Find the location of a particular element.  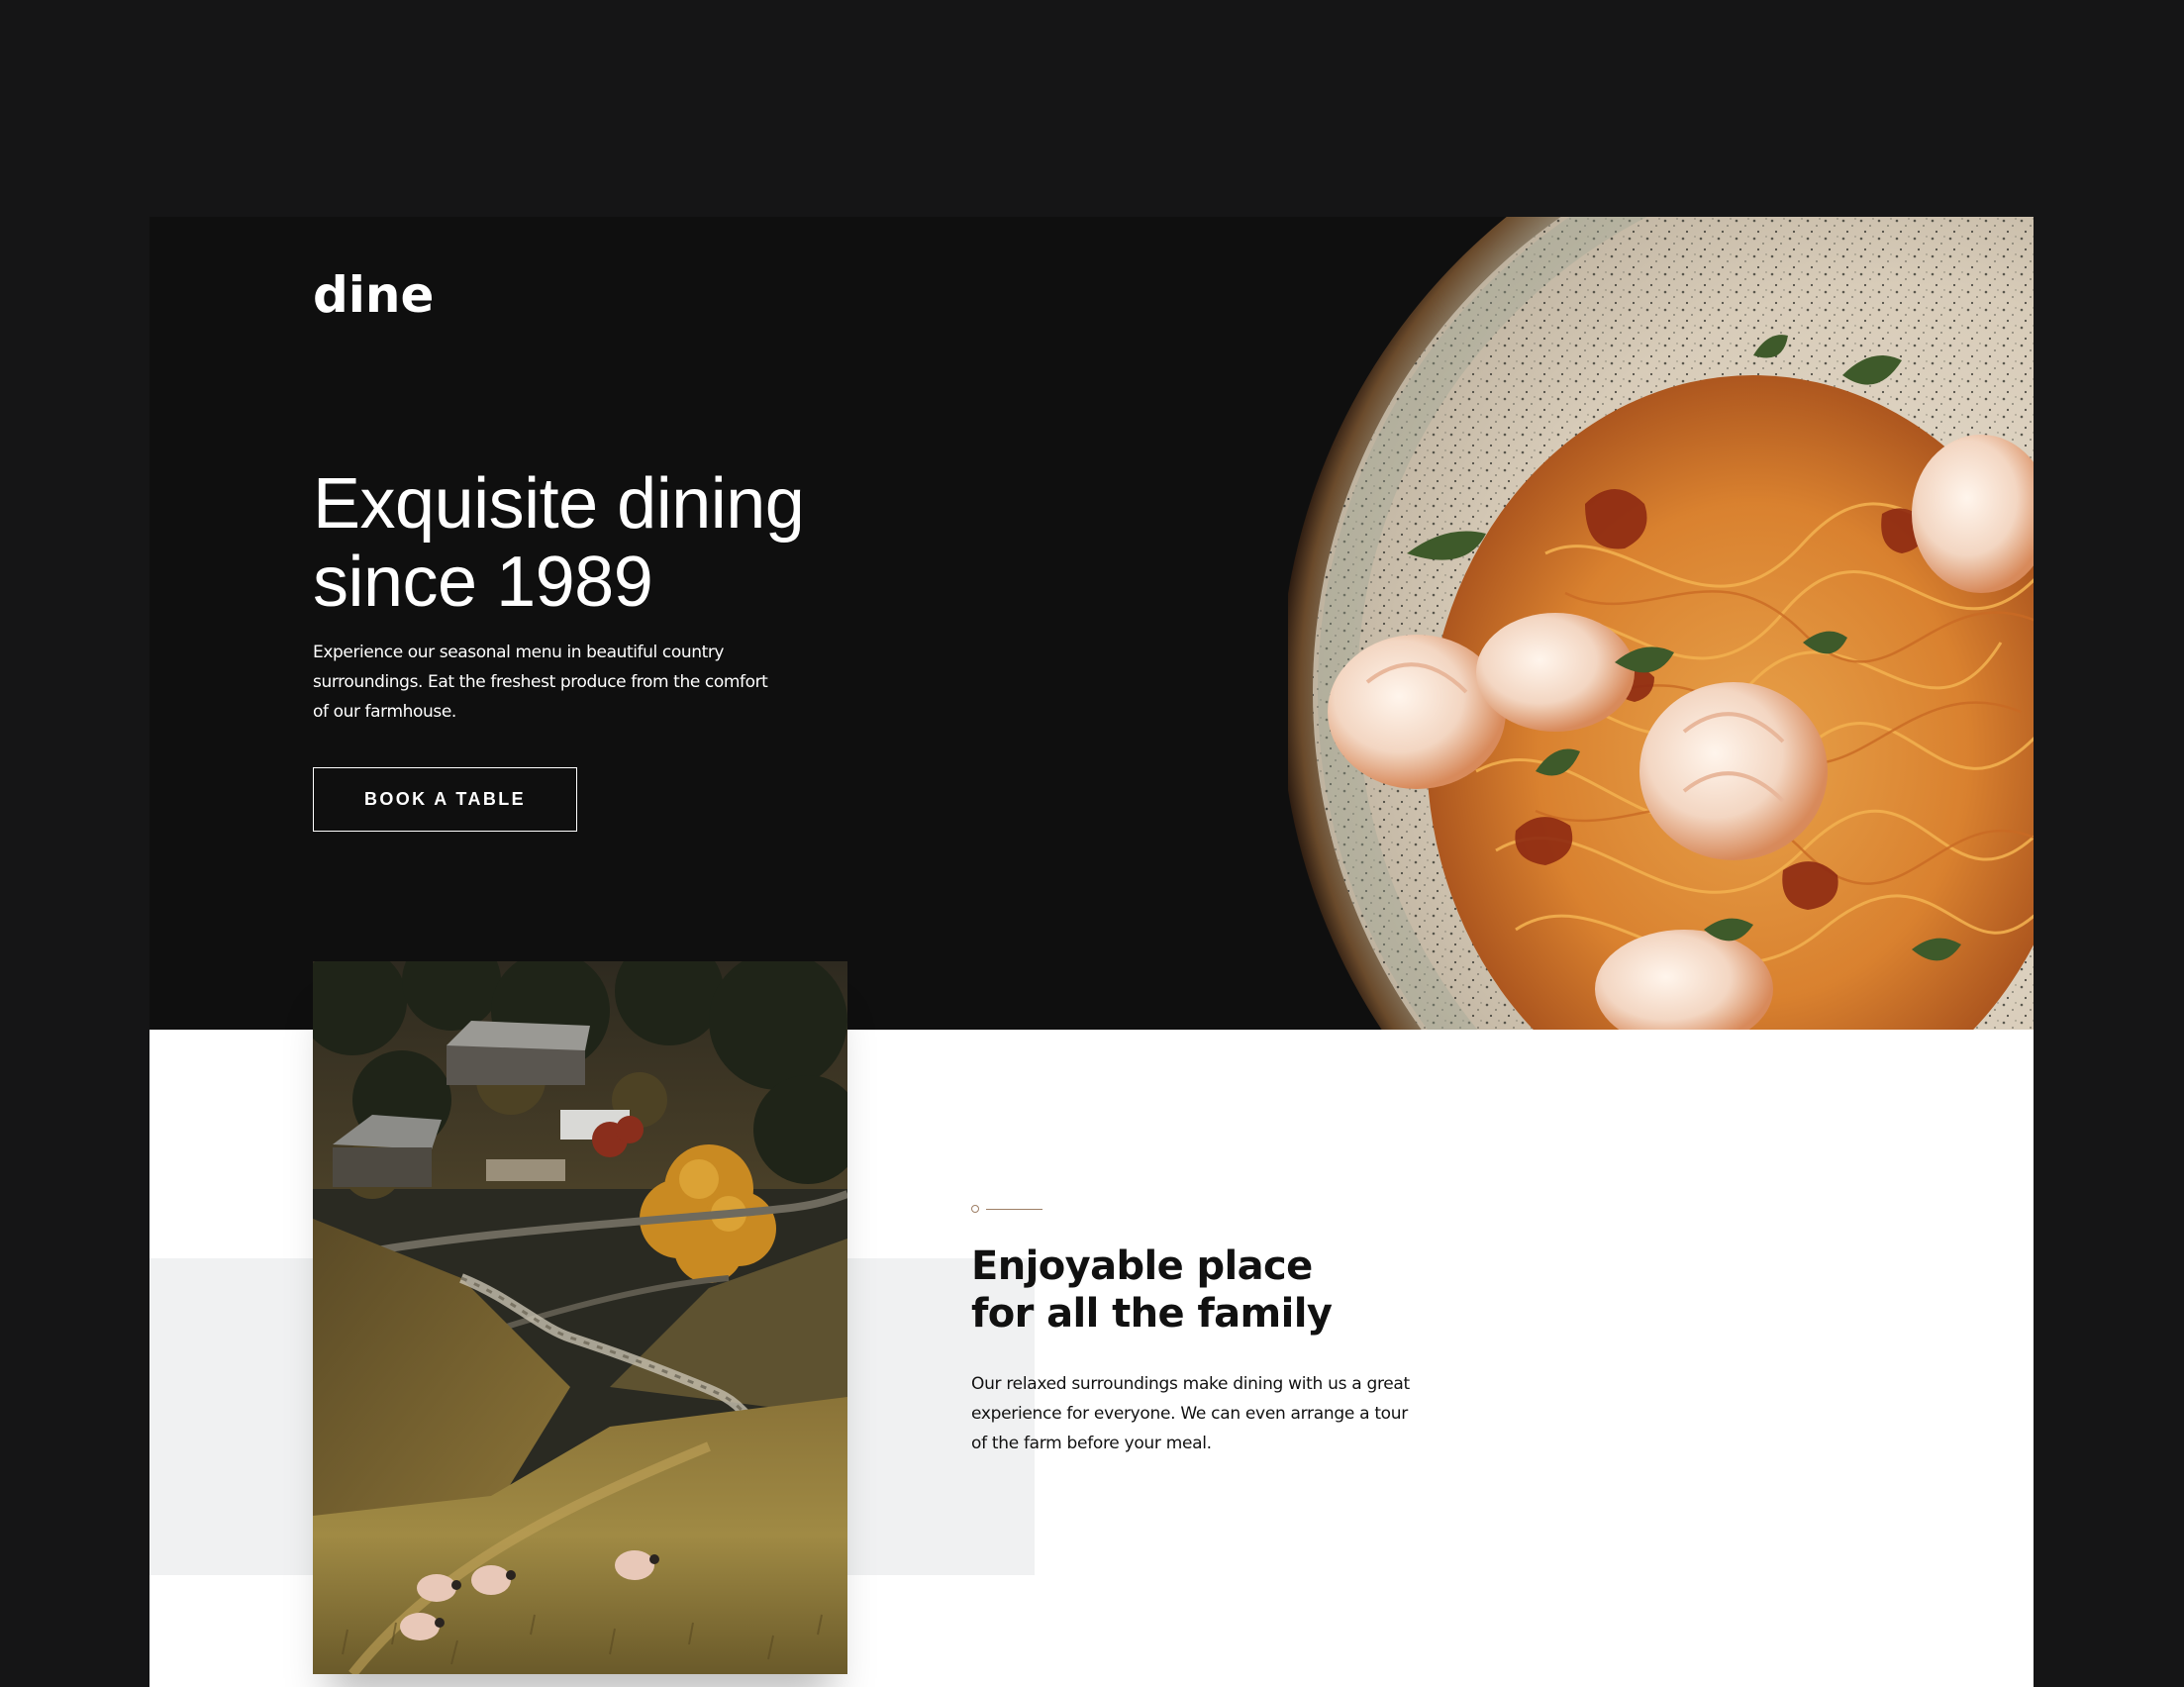

divider-dot is located at coordinates (975, 1209).